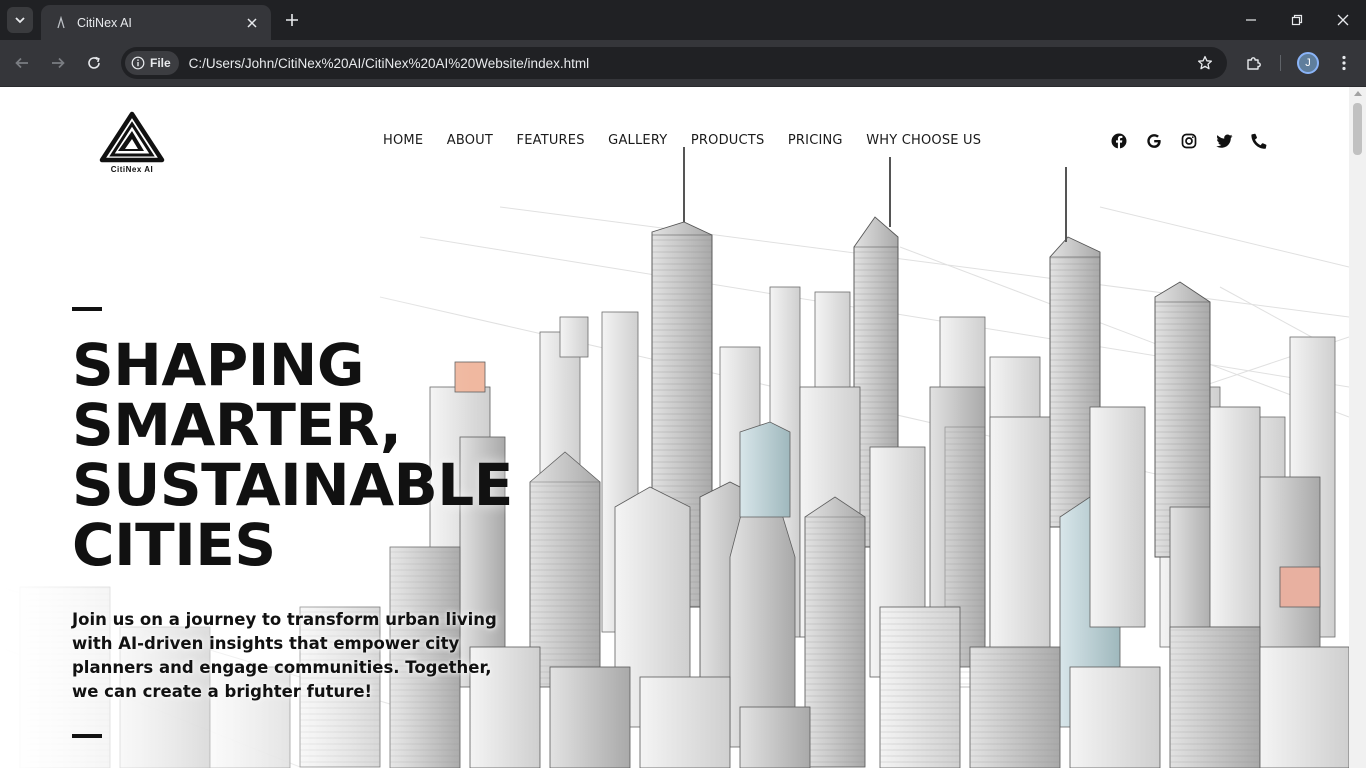 The image size is (1366, 768). Describe the element at coordinates (1357, 129) in the screenshot. I see `scrollbar-thumb` at that location.